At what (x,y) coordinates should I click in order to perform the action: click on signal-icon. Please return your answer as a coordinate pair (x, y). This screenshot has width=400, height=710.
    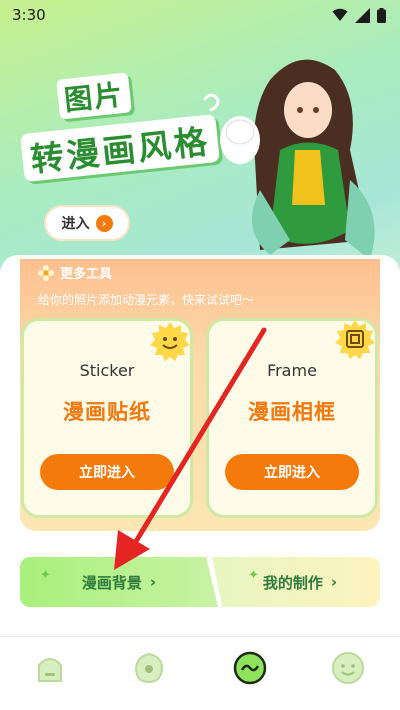
    Looking at the image, I should click on (362, 15).